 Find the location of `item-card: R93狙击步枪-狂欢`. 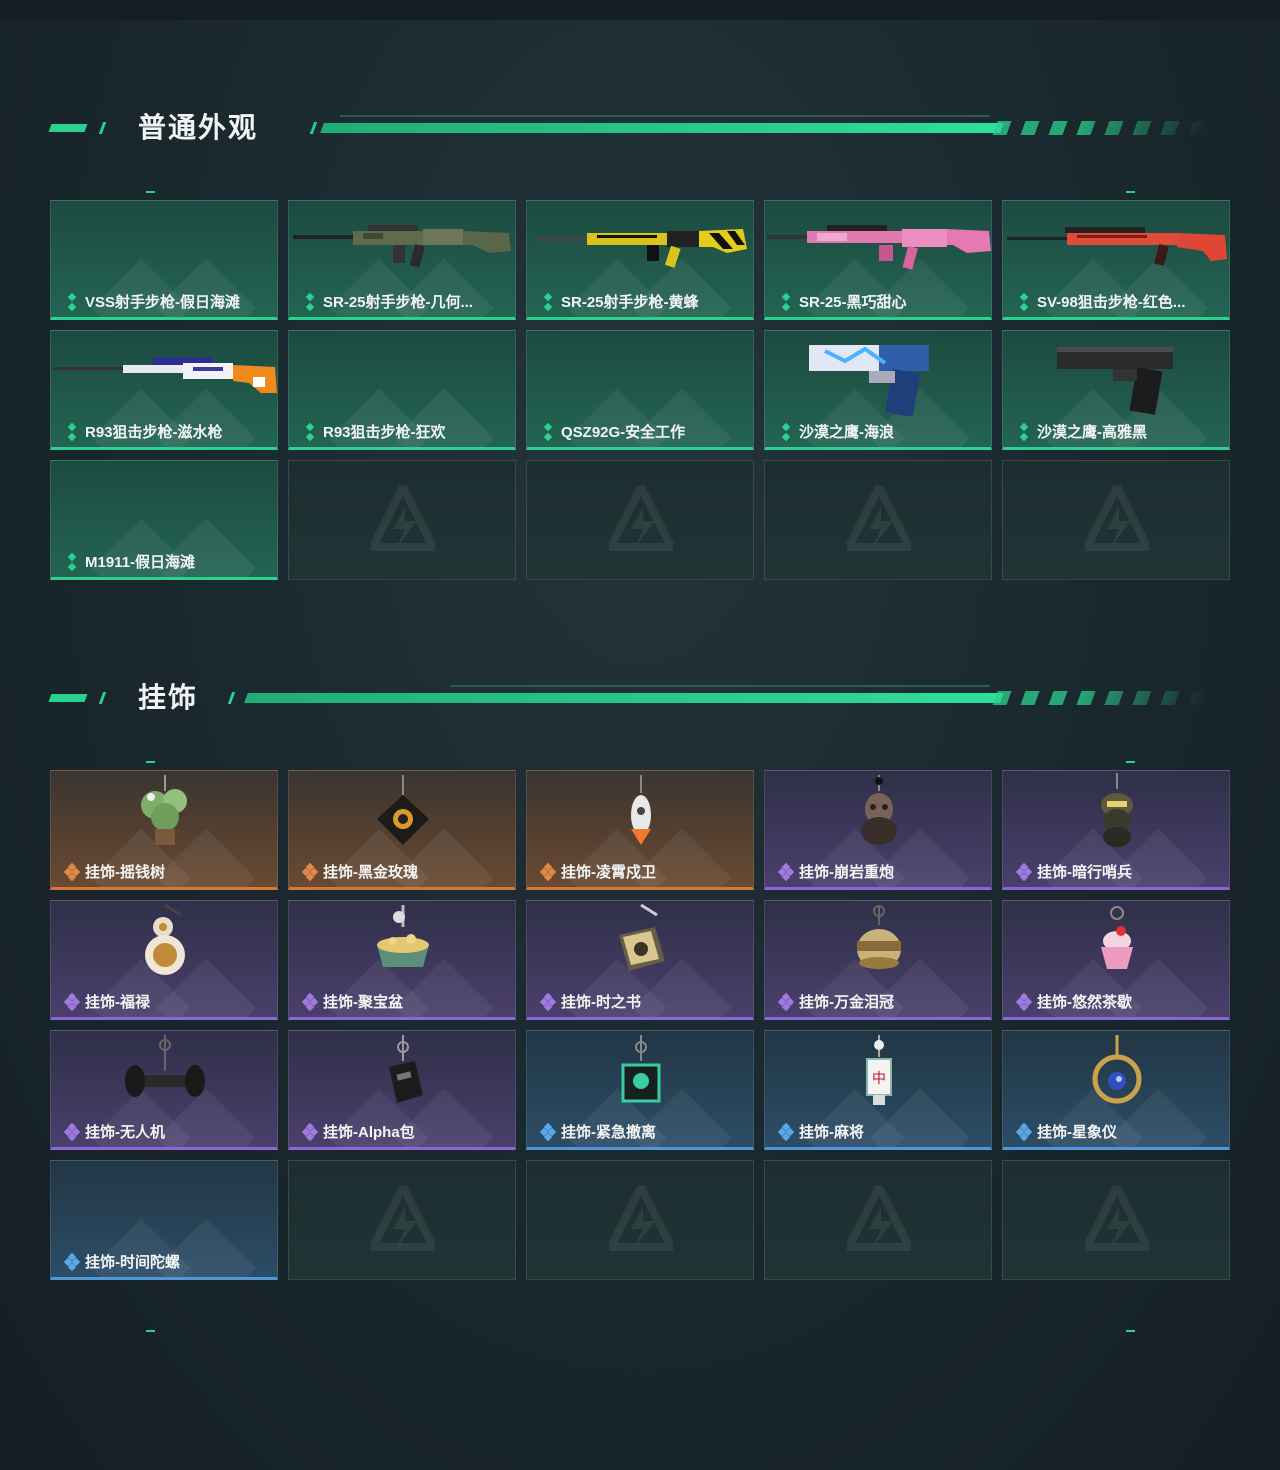

item-card: R93狙击步枪-狂欢 is located at coordinates (402, 390).